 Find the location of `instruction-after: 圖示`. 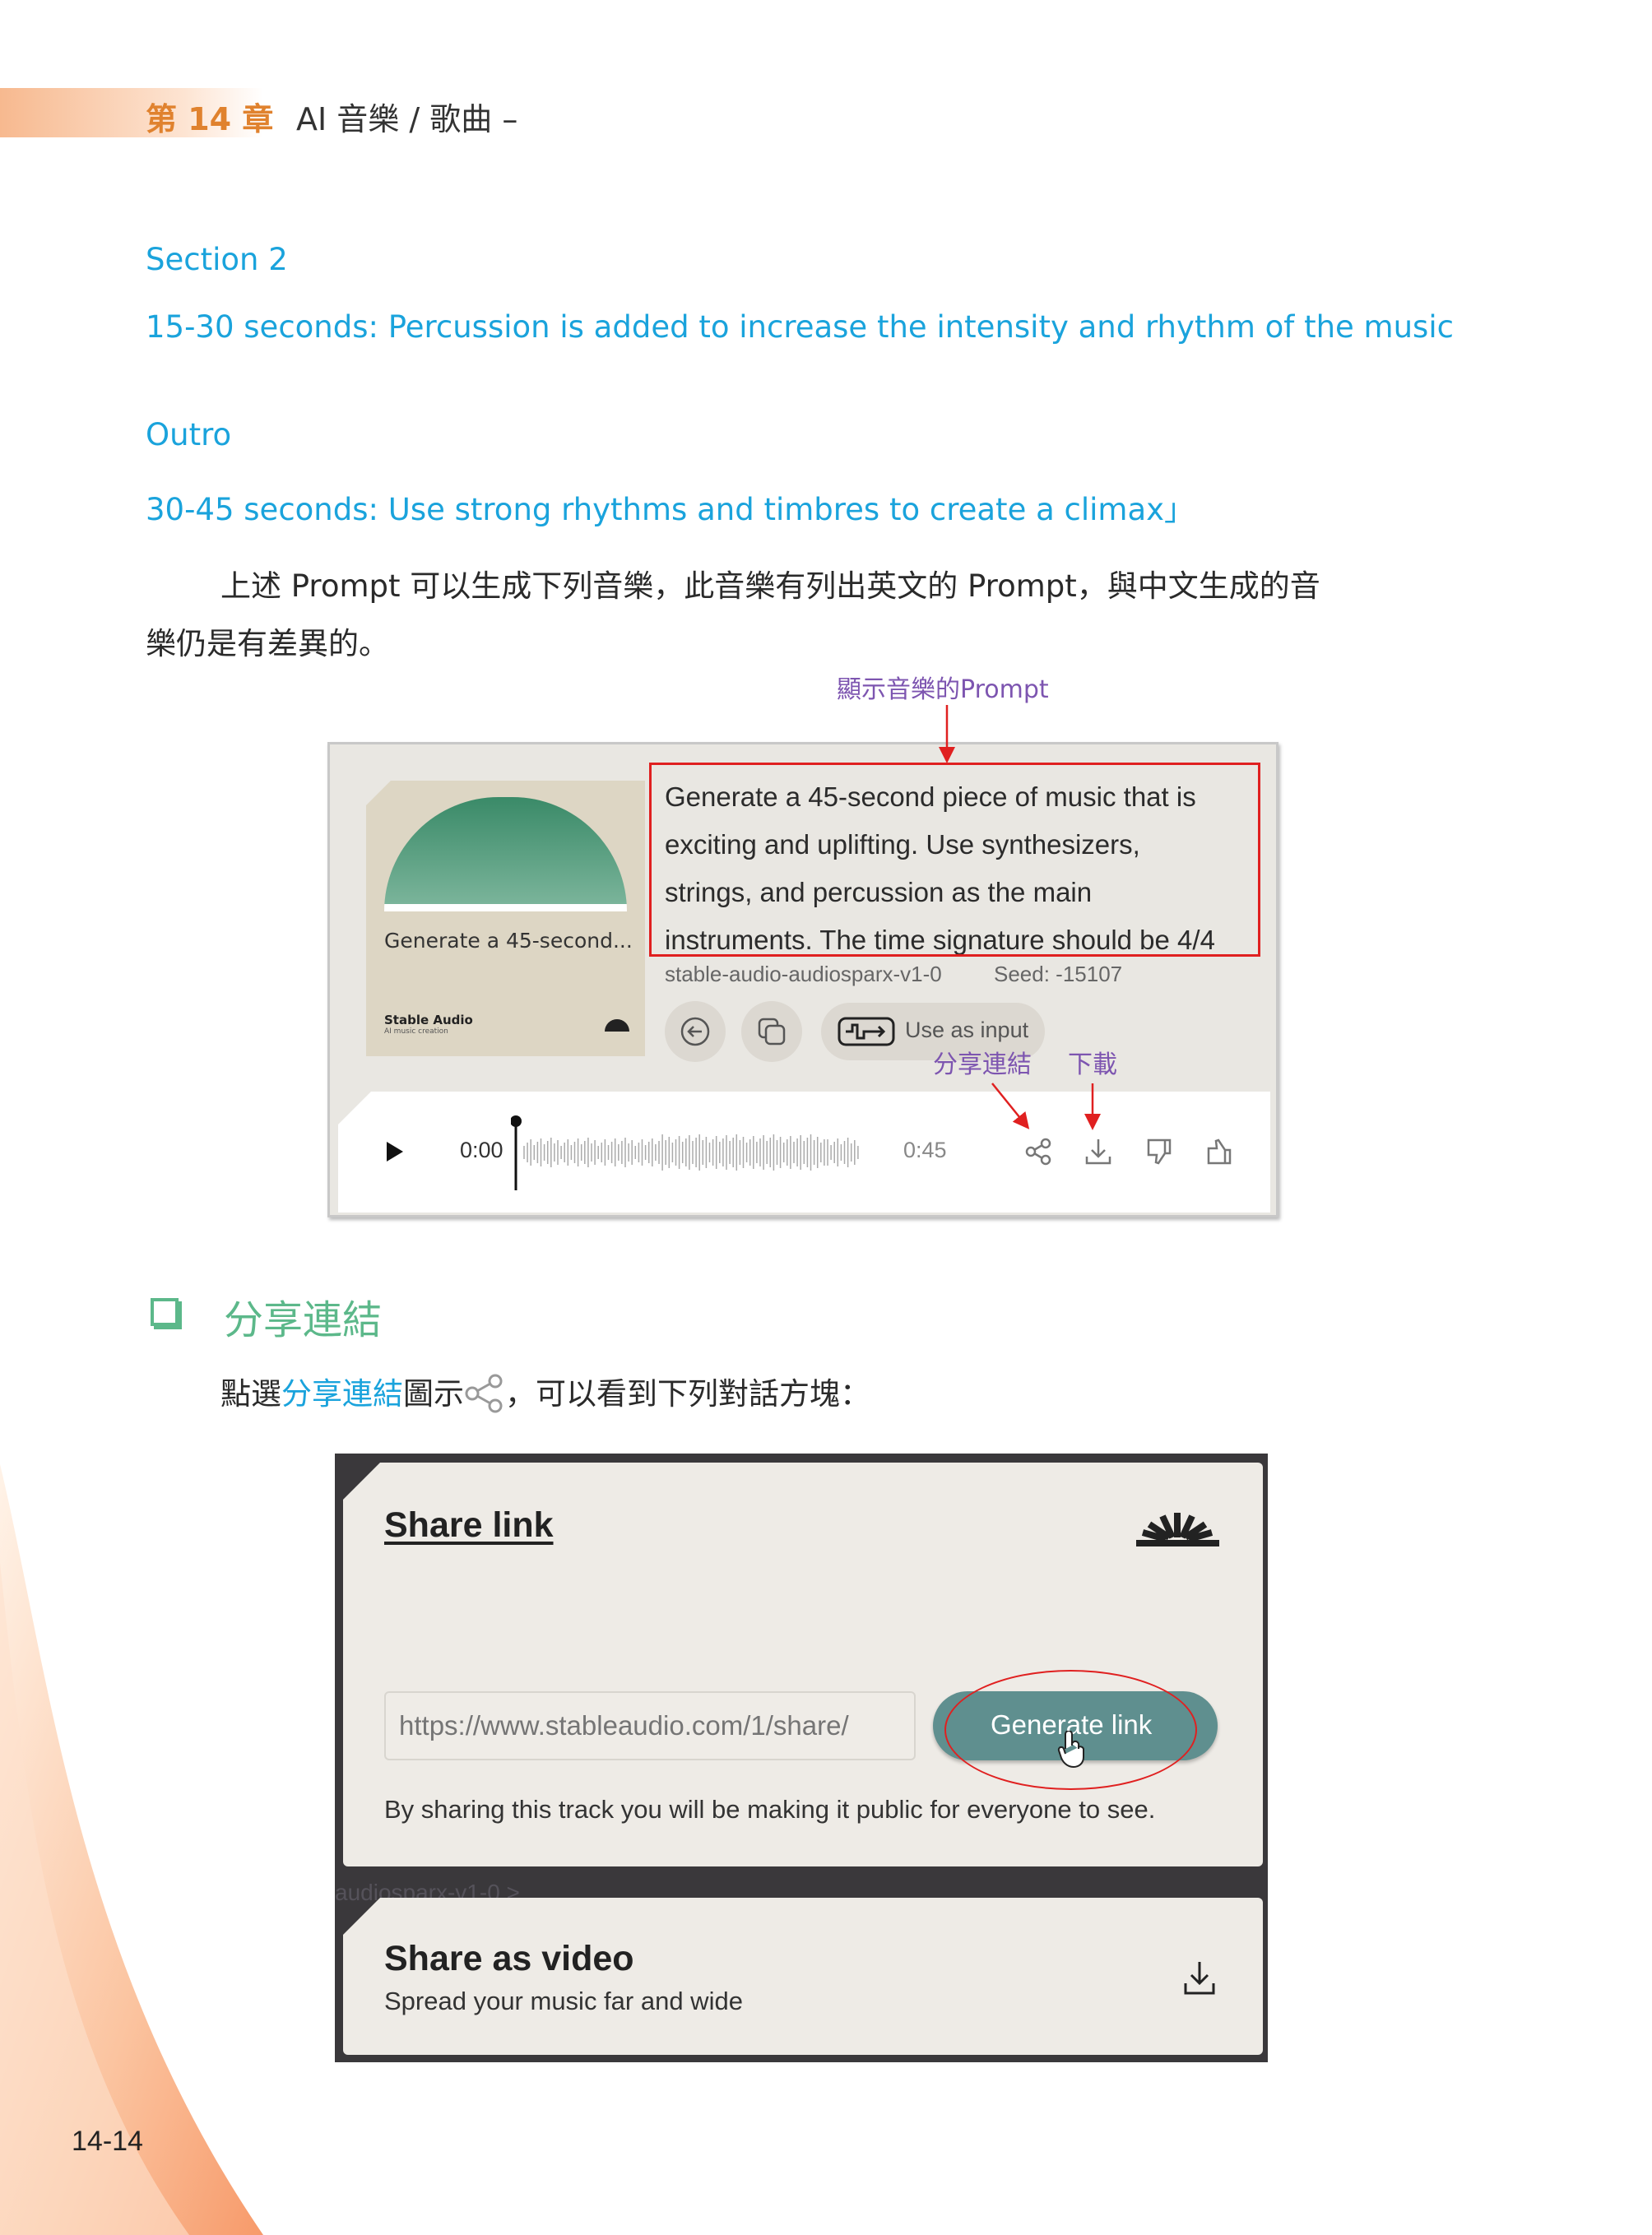

instruction-after: 圖示 is located at coordinates (433, 1394).